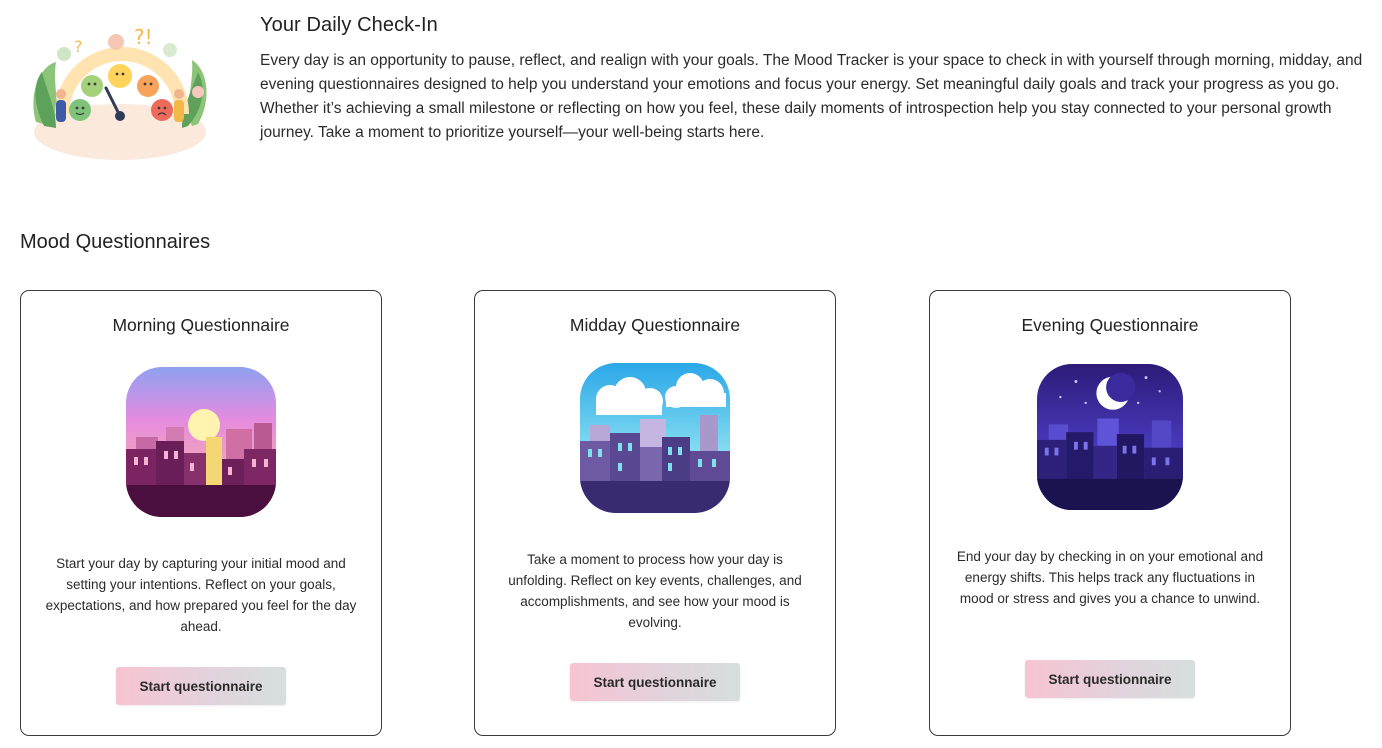  I want to click on night-city-icon, so click(1110, 437).